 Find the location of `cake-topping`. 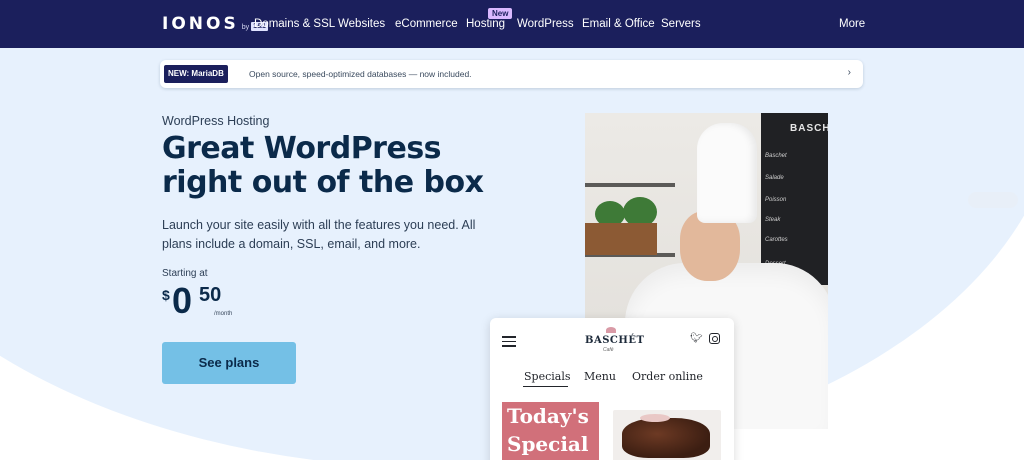

cake-topping is located at coordinates (655, 418).